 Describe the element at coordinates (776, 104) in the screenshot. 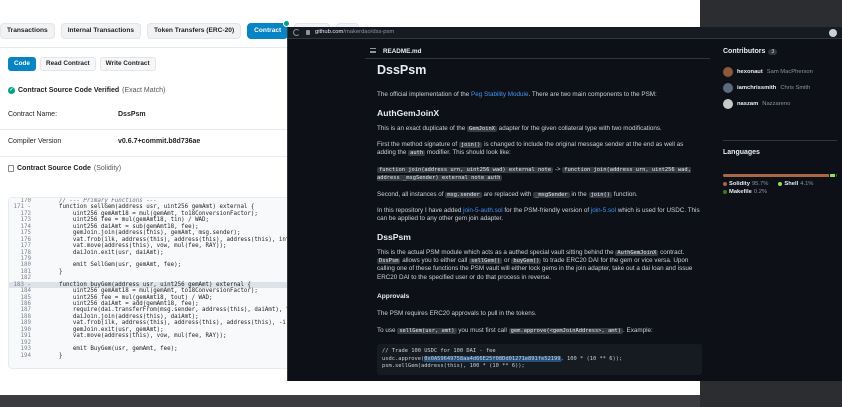

I see `contributor-name: Nazzareno` at that location.